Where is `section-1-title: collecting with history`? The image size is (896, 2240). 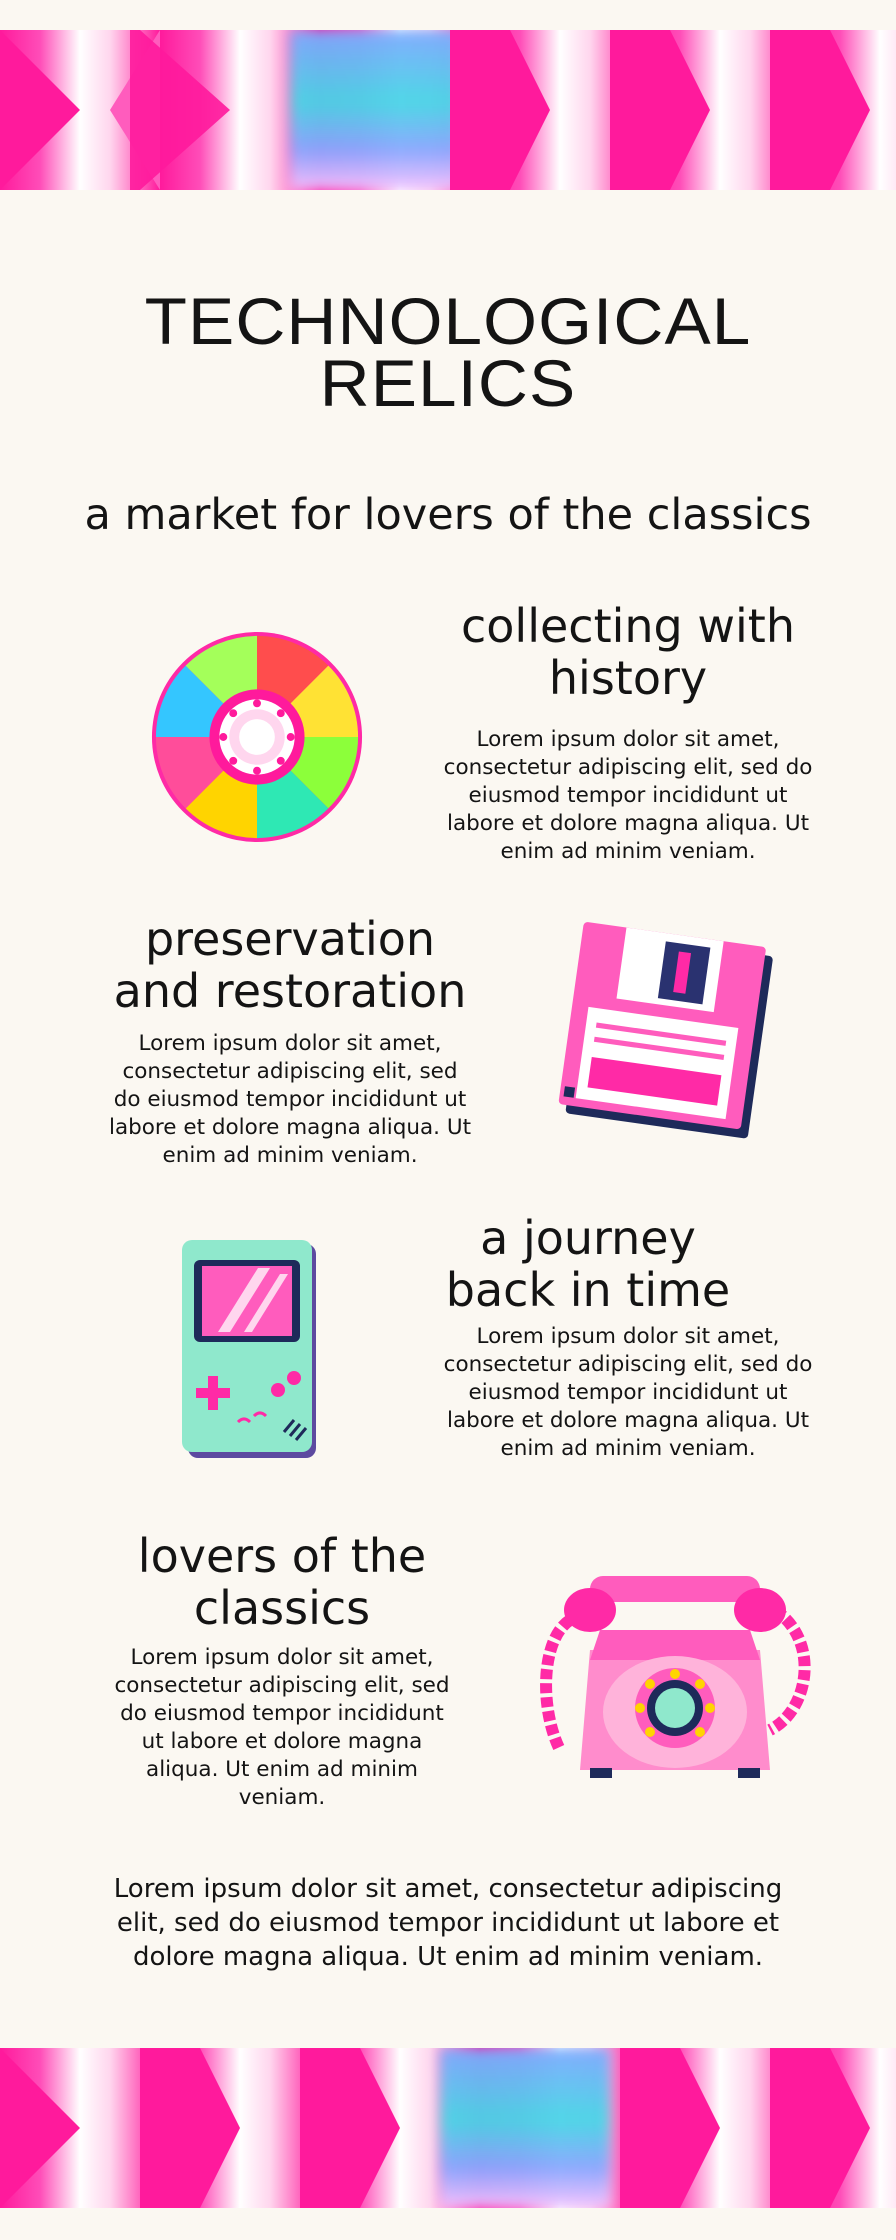 section-1-title: collecting with history is located at coordinates (628, 652).